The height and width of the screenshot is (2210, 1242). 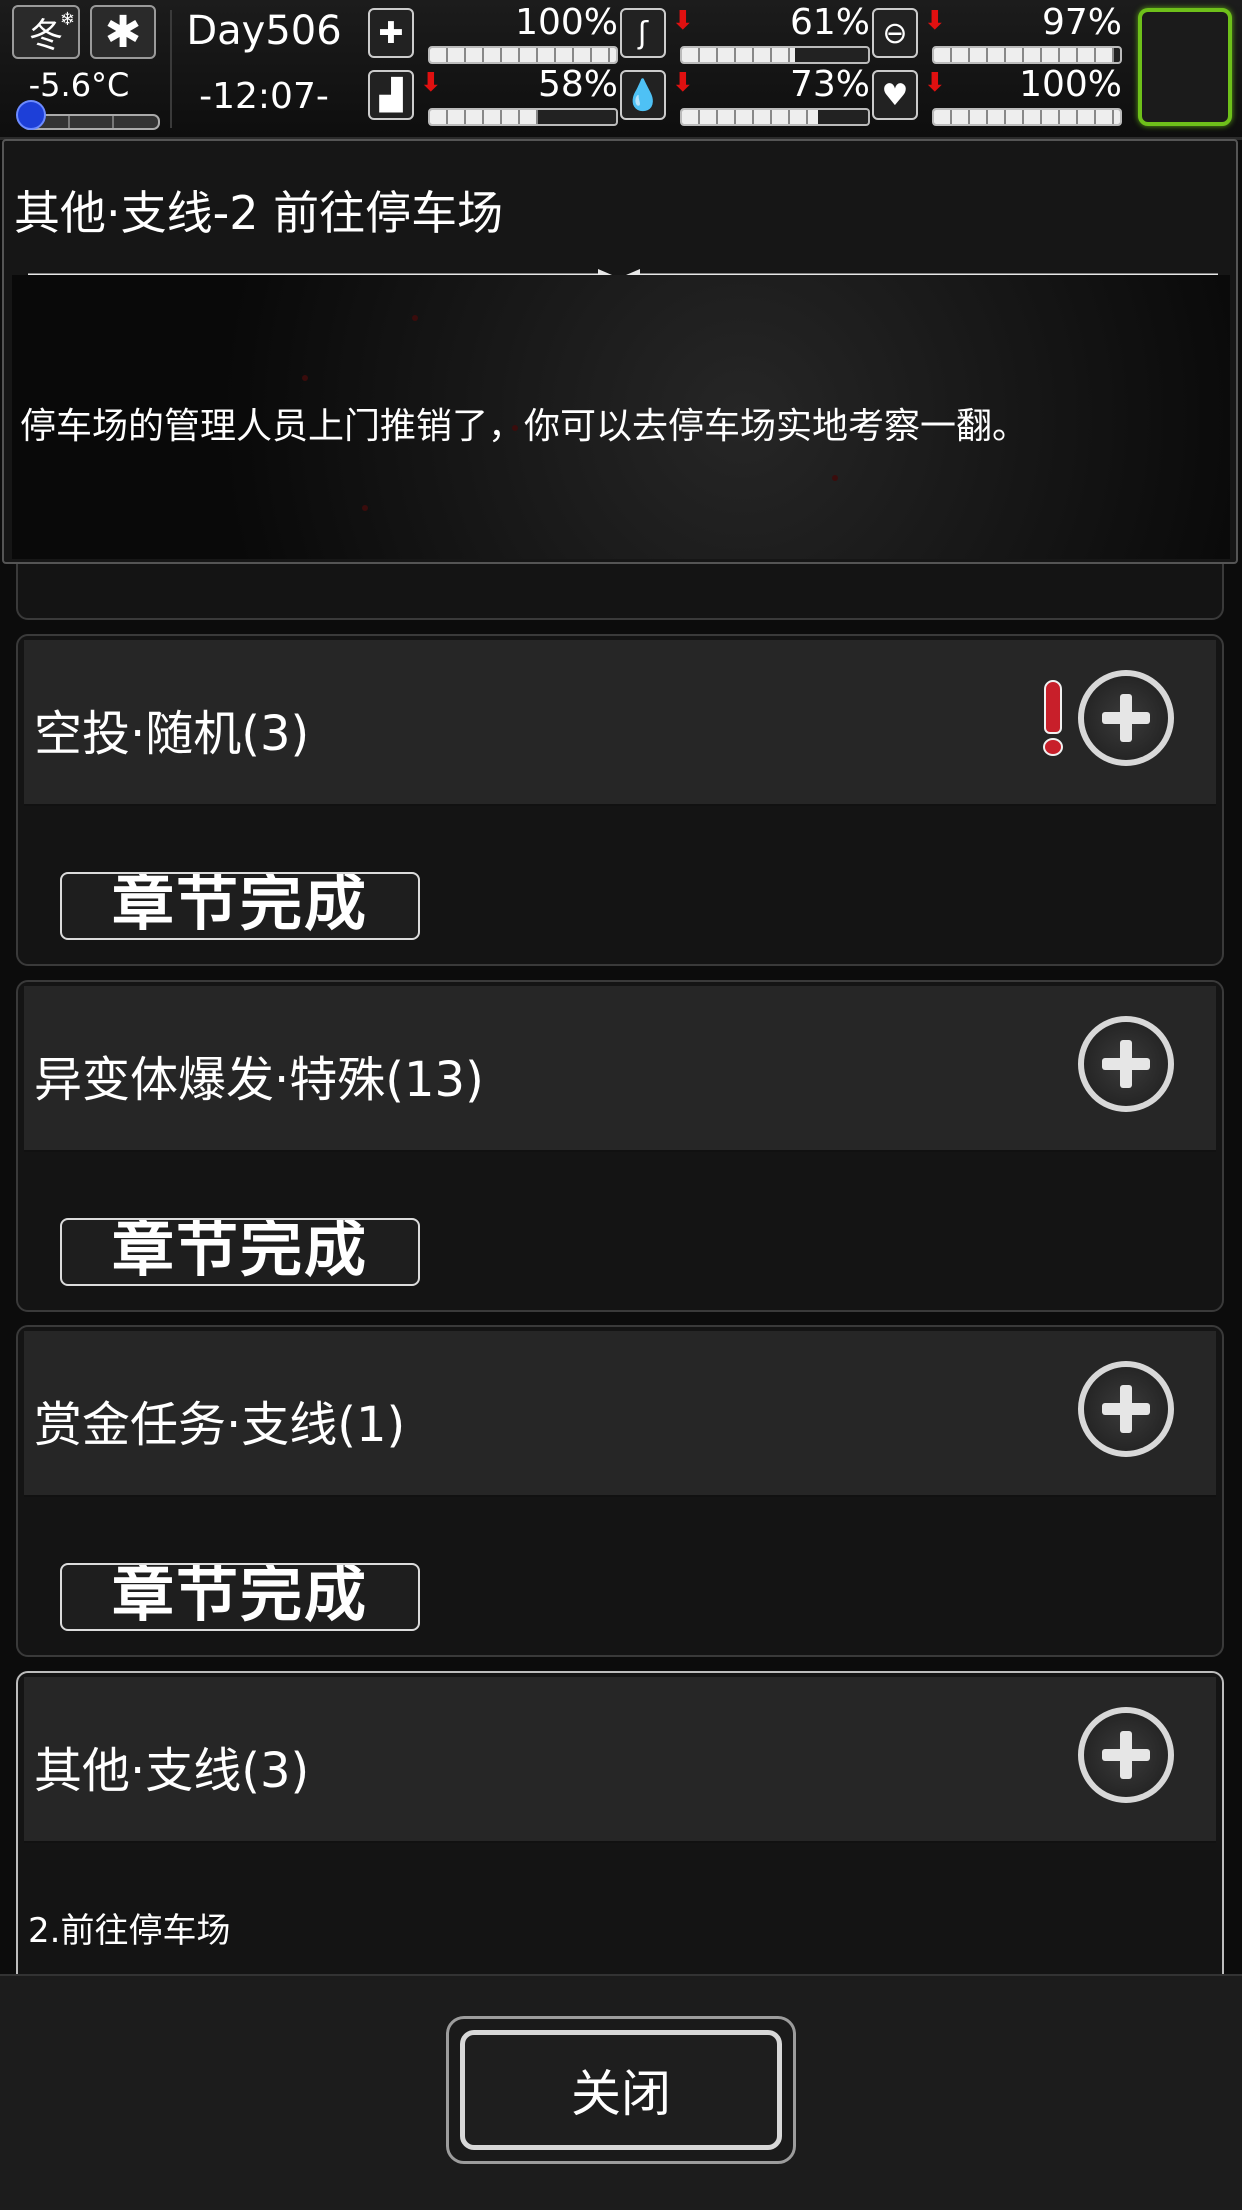 I want to click on detail-body: 停车场的管理人员上门推销了，你可以去停车场实地考察一翻。, so click(x=621, y=417).